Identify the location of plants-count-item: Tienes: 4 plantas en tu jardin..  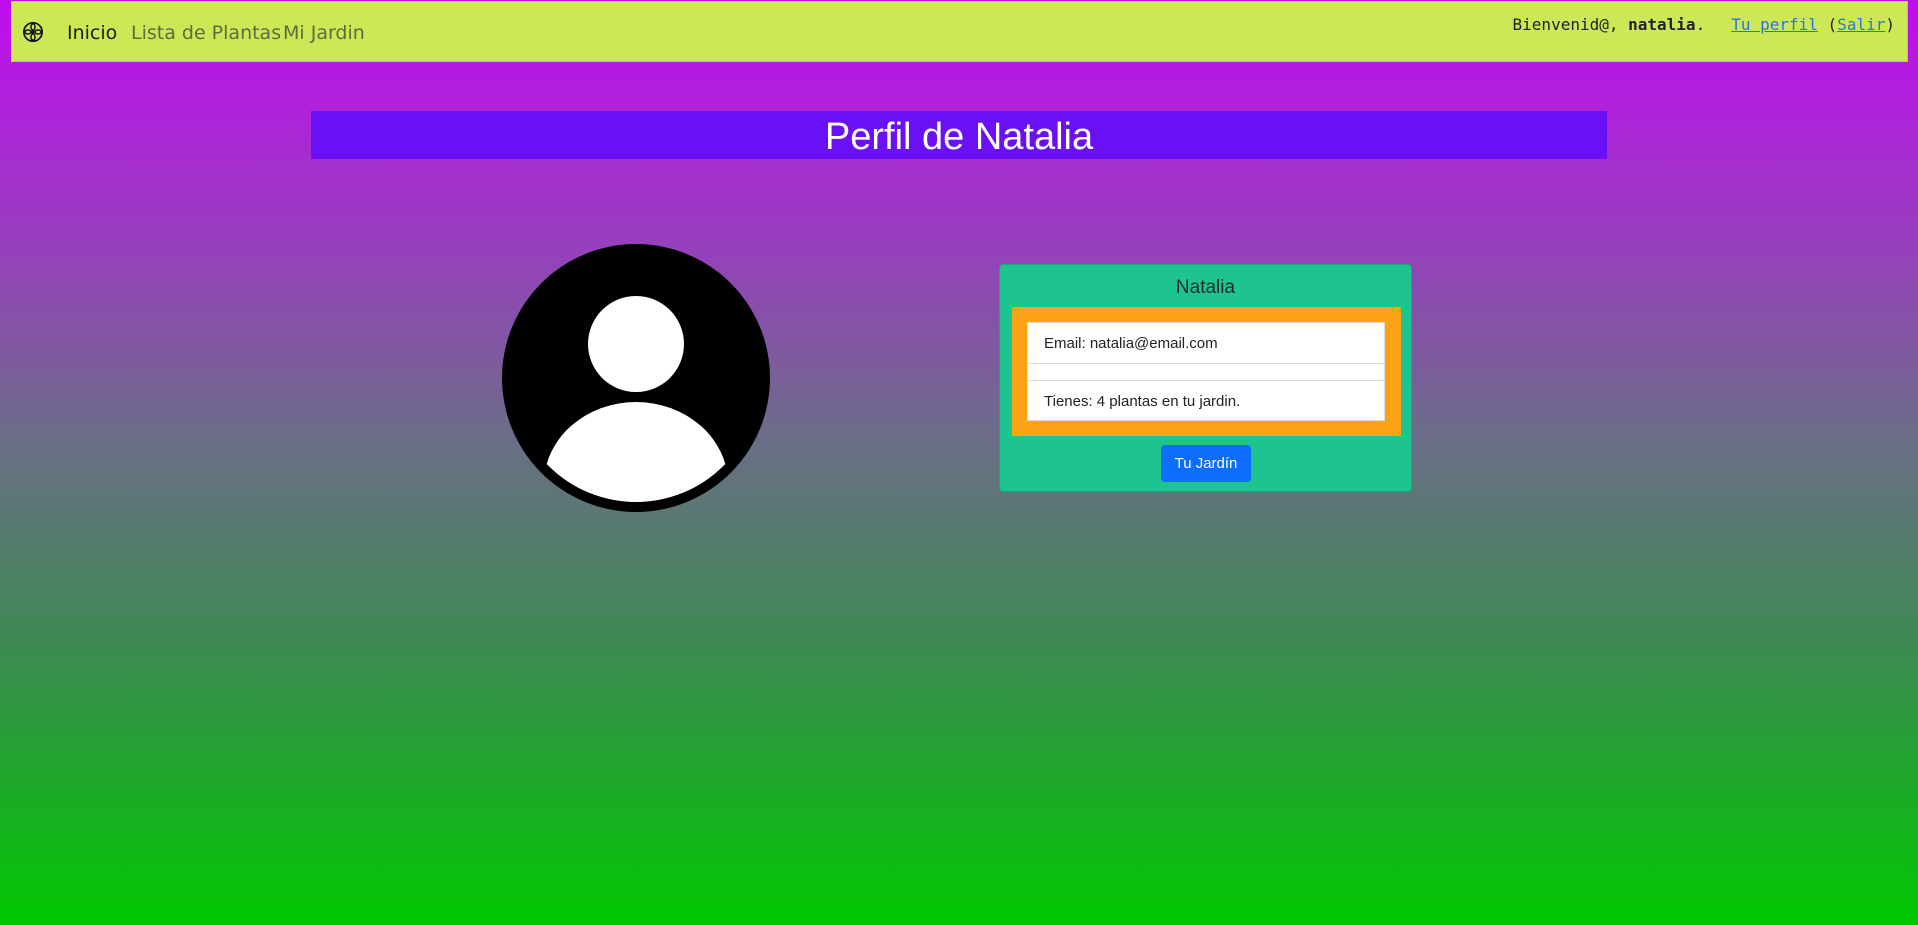
(1142, 401).